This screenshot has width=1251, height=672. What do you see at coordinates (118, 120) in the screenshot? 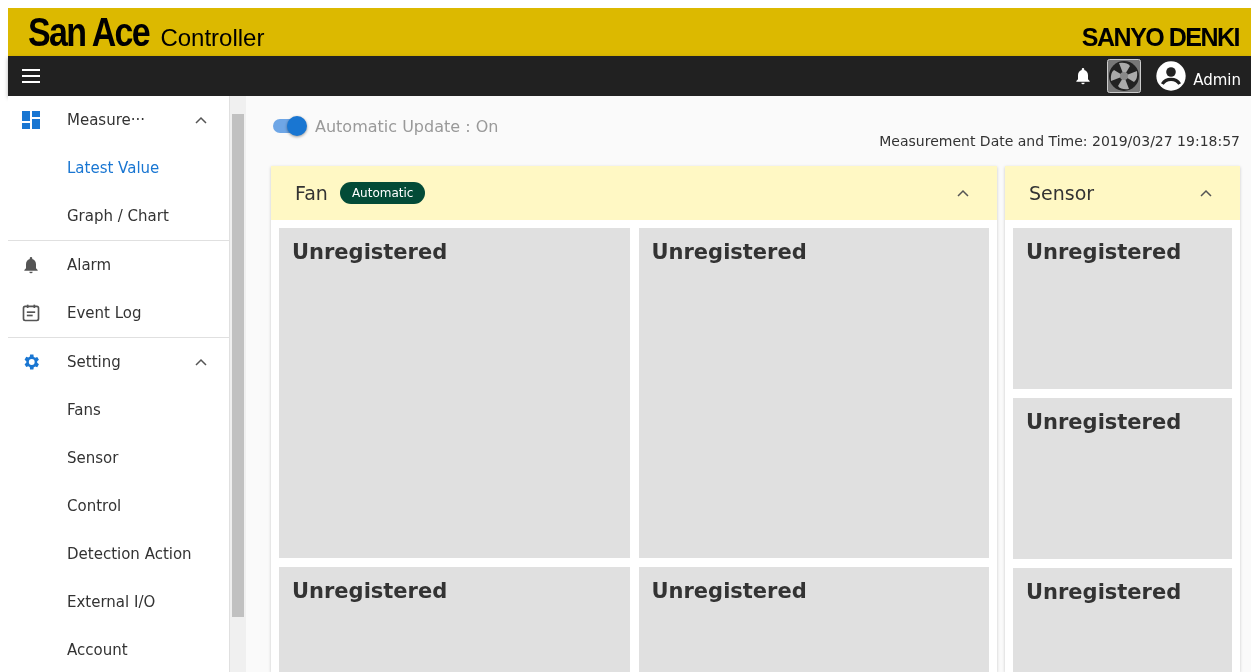
I see `nav-item: Measure···` at bounding box center [118, 120].